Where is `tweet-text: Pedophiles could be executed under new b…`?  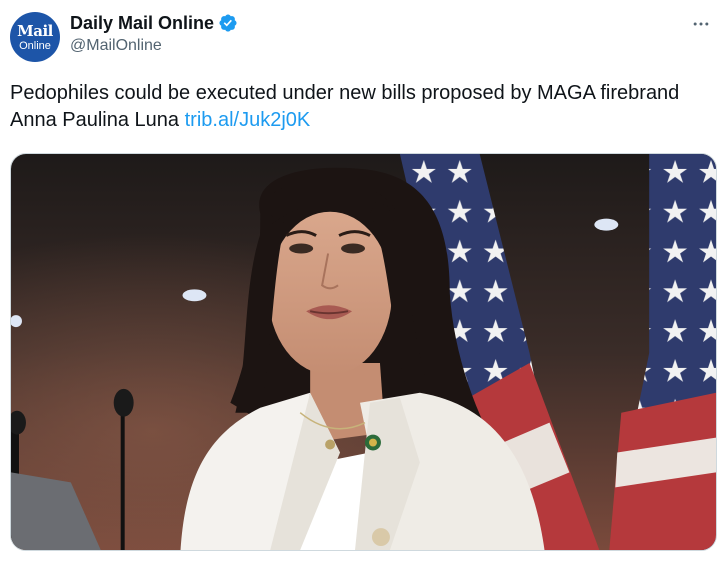 tweet-text: Pedophiles could be executed under new b… is located at coordinates (360, 107).